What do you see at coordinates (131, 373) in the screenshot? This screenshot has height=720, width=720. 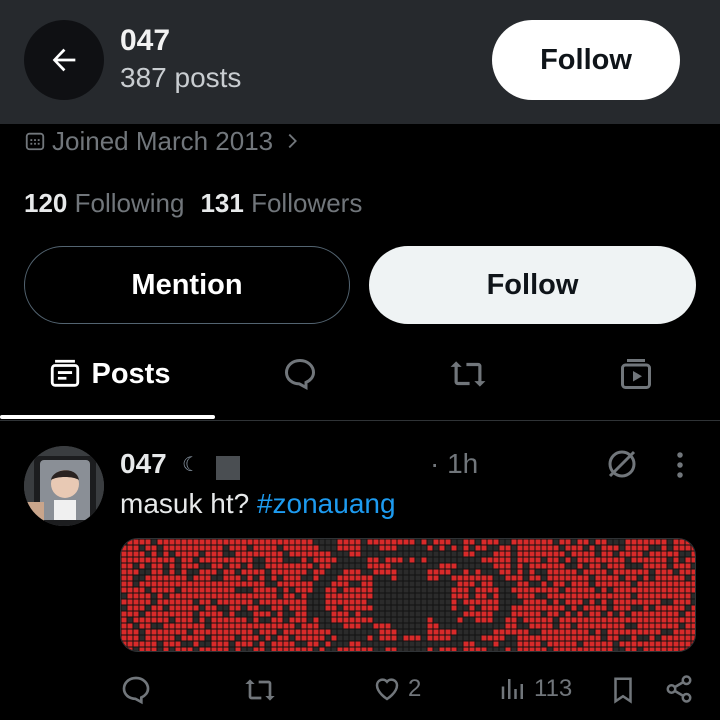 I see `tab-posts-label: Posts` at bounding box center [131, 373].